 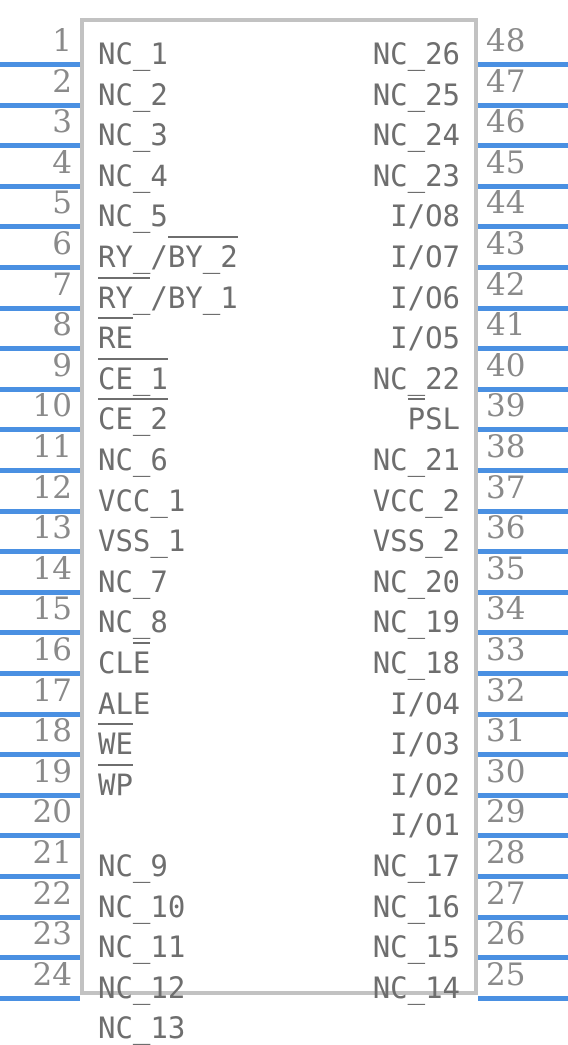 What do you see at coordinates (416, 663) in the screenshot?
I see `pin-label-NC_18: NC_18` at bounding box center [416, 663].